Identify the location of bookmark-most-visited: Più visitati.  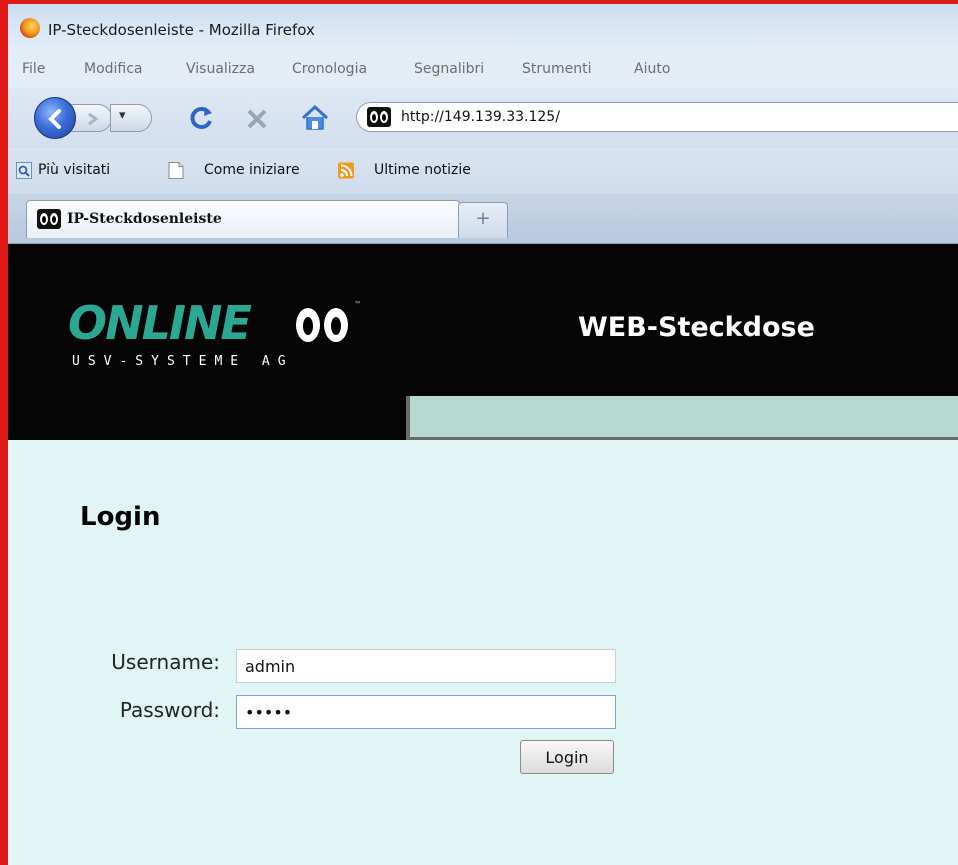
(74, 170).